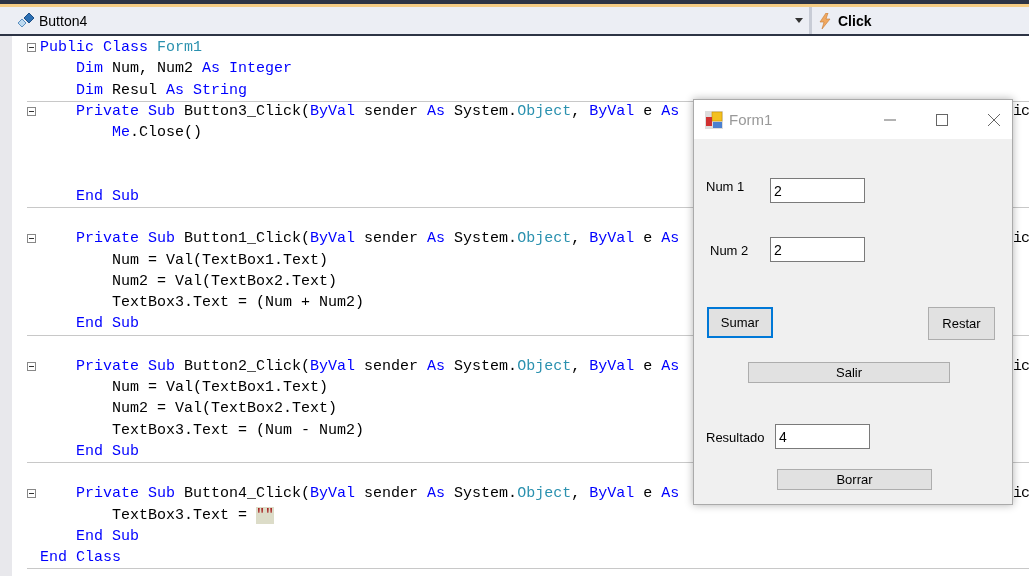  I want to click on diamond-icon, so click(26, 20).